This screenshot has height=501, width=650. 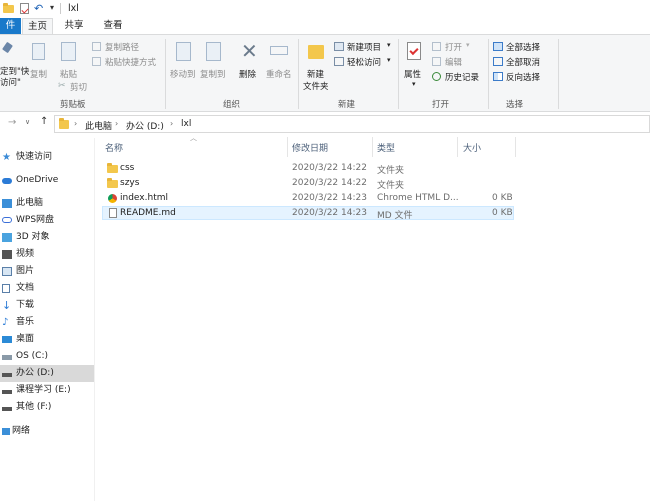 I want to click on easy-access-button: 轻松访问 ▾, so click(x=366, y=62).